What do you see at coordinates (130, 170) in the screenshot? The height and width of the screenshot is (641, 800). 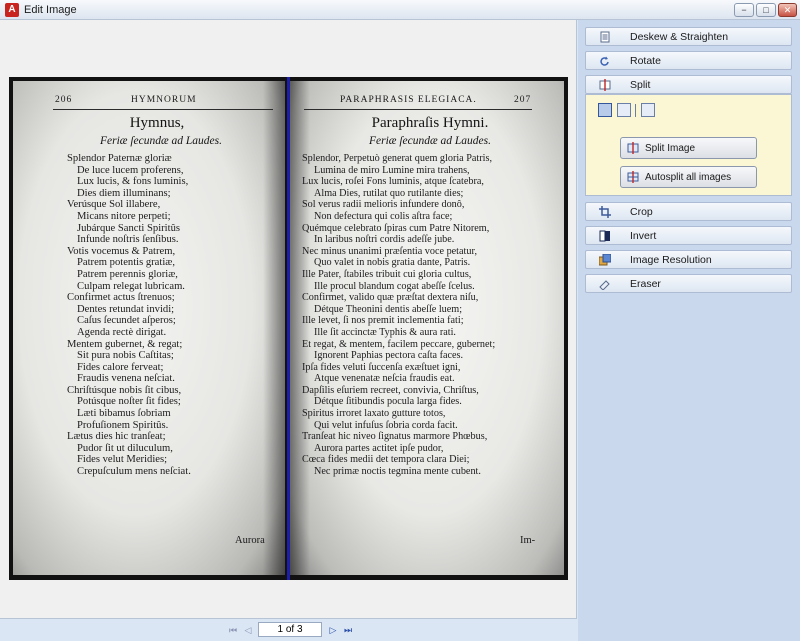 I see `page-text-line: De luce lucem proferens,` at bounding box center [130, 170].